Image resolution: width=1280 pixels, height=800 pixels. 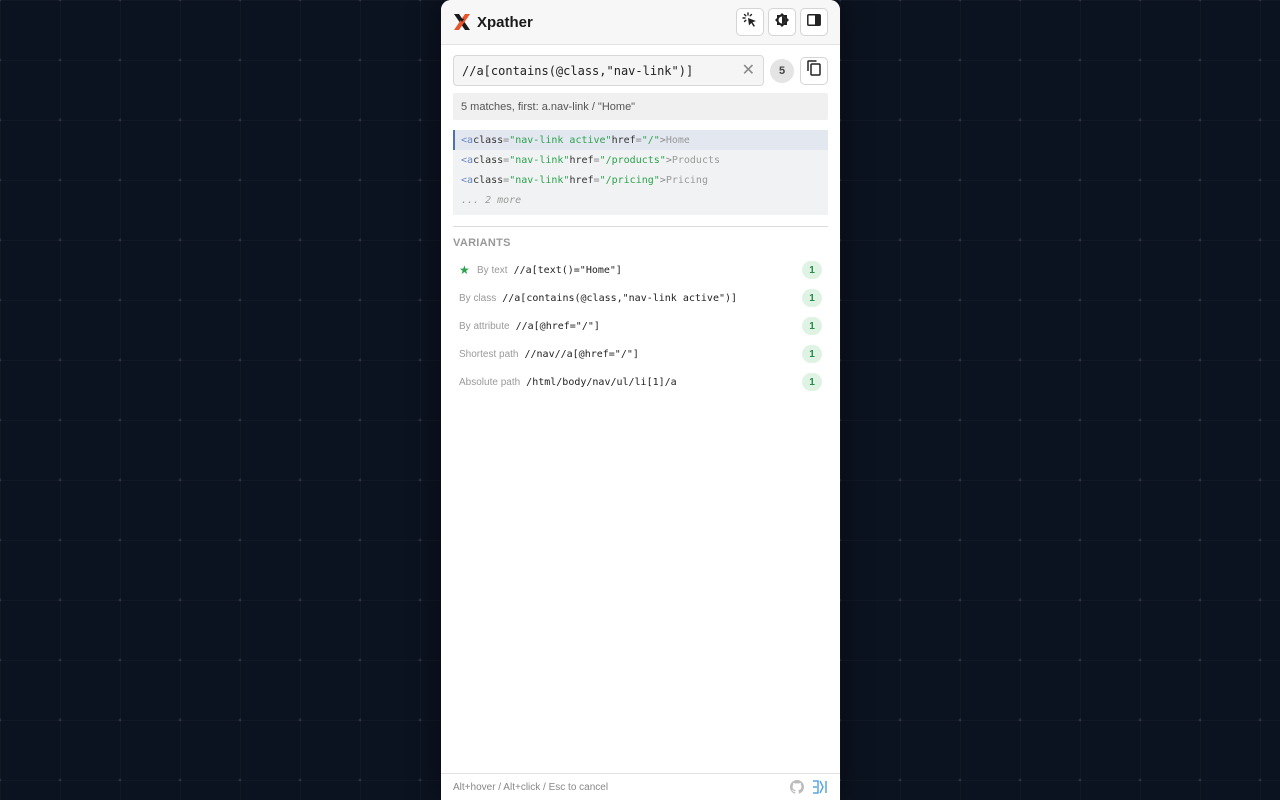 I want to click on star-icon: ★, so click(x=464, y=270).